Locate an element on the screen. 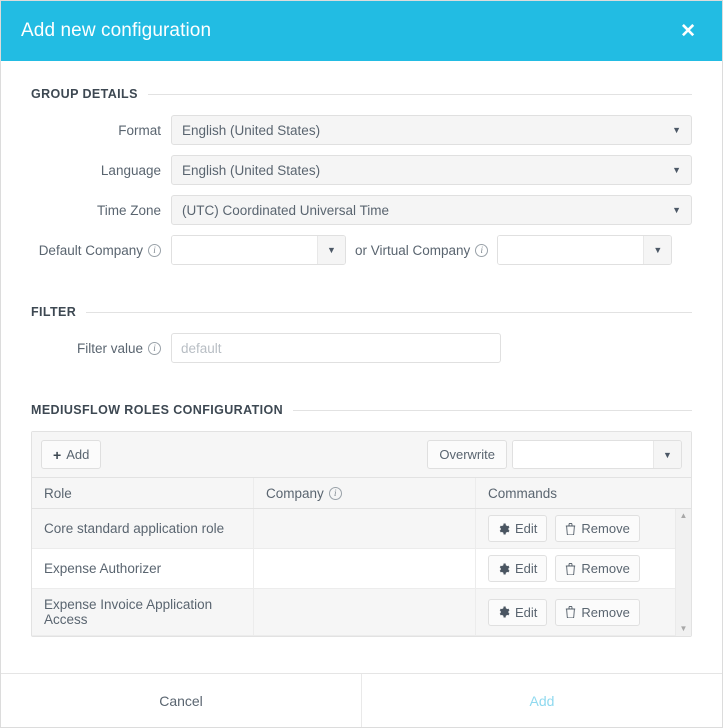  default-company-label: Default Company i is located at coordinates (101, 250).